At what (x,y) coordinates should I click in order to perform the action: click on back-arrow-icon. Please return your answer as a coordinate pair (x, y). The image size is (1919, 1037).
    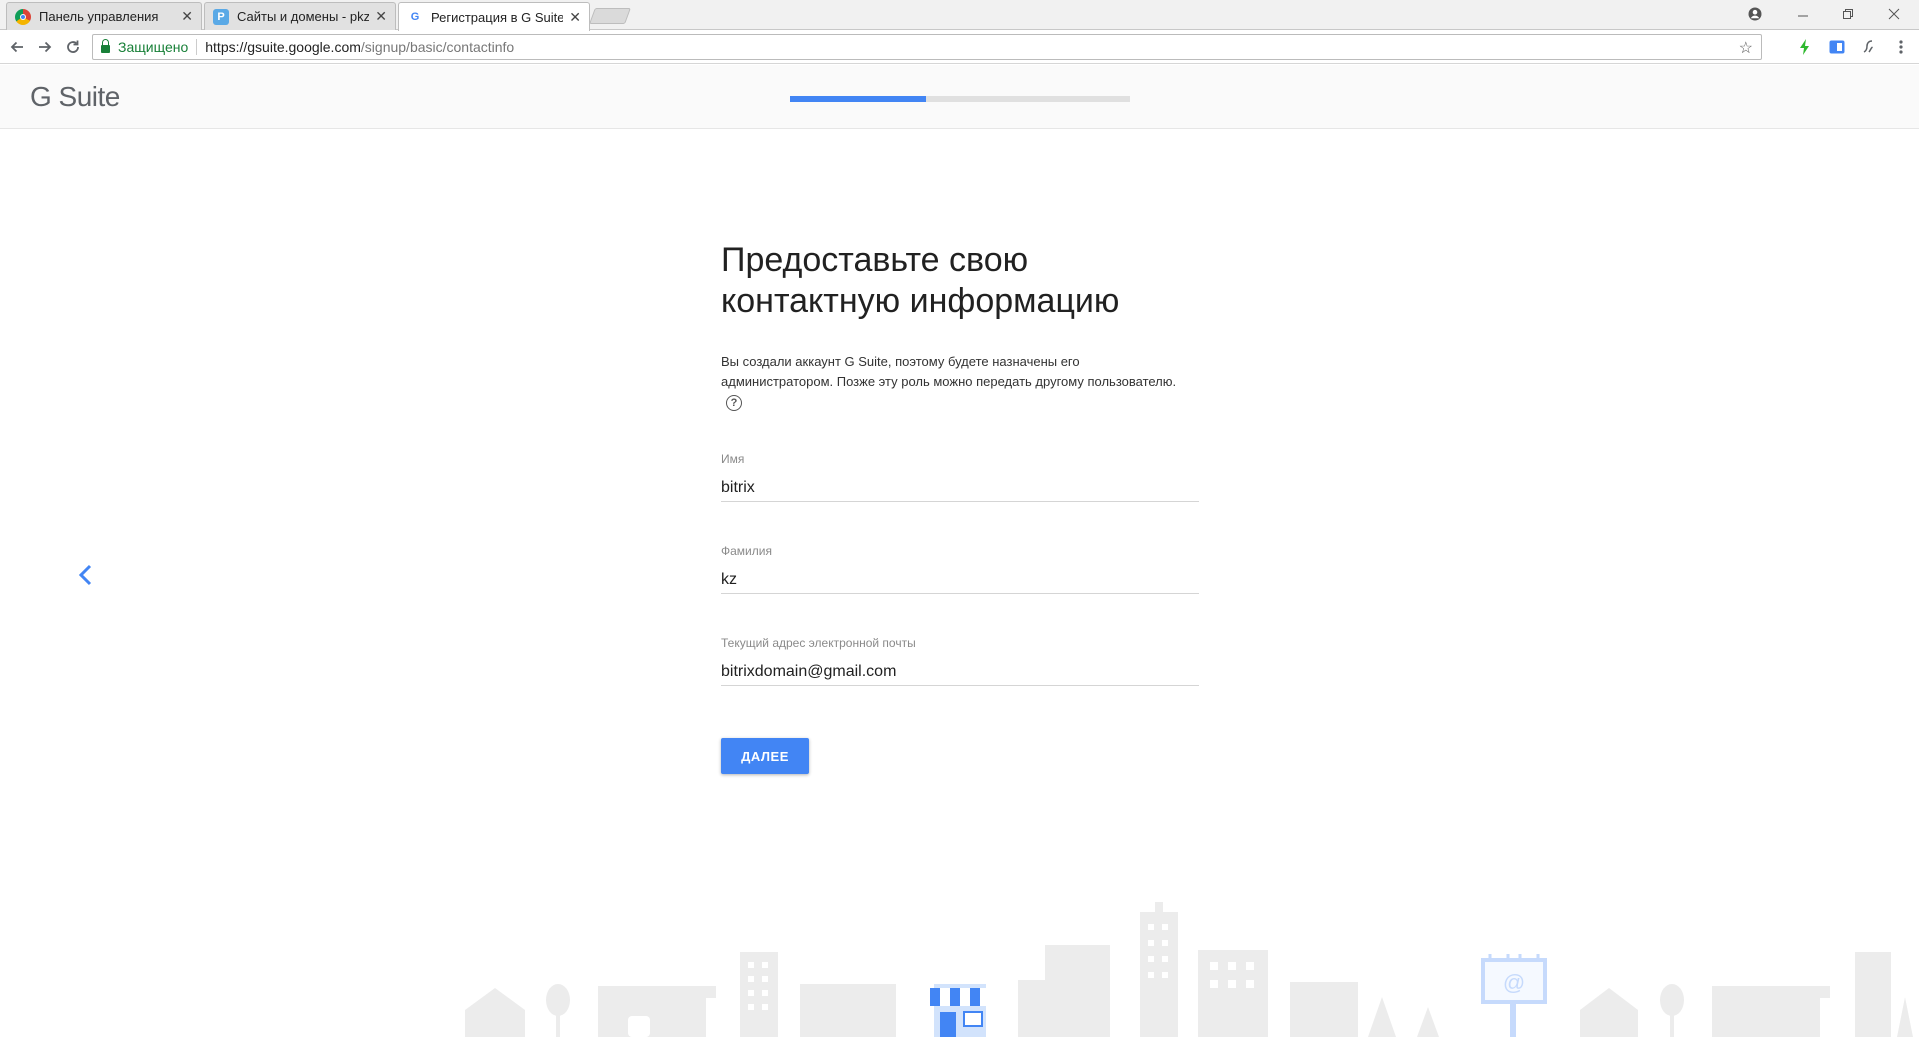
    Looking at the image, I should click on (85, 575).